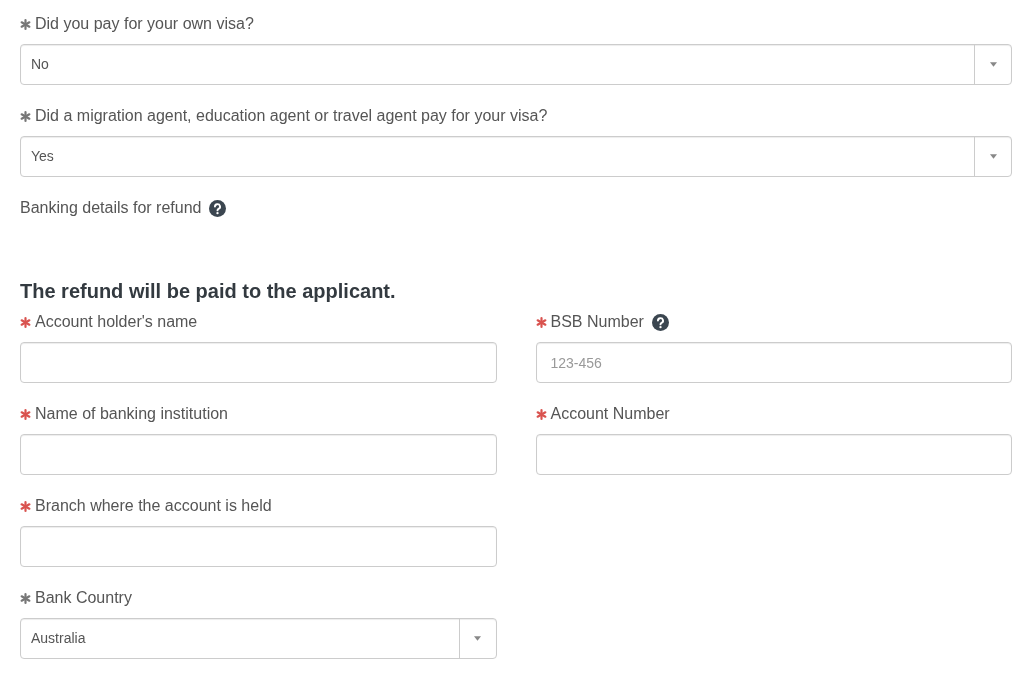 Image resolution: width=1024 pixels, height=673 pixels. What do you see at coordinates (131, 414) in the screenshot?
I see `field-label: Name of banking institution` at bounding box center [131, 414].